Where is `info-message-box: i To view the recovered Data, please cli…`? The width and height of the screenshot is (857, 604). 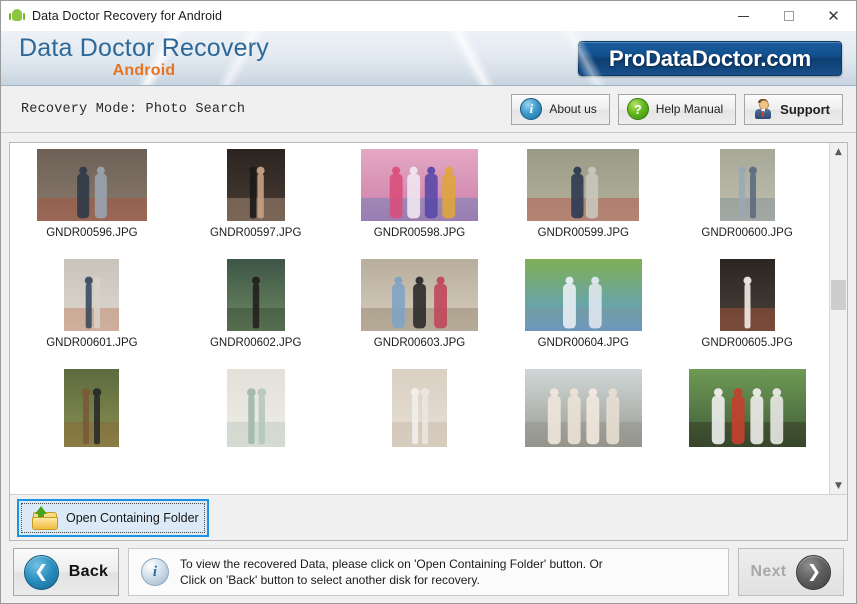
info-message-box: i To view the recovered Data, please cli… is located at coordinates (428, 572).